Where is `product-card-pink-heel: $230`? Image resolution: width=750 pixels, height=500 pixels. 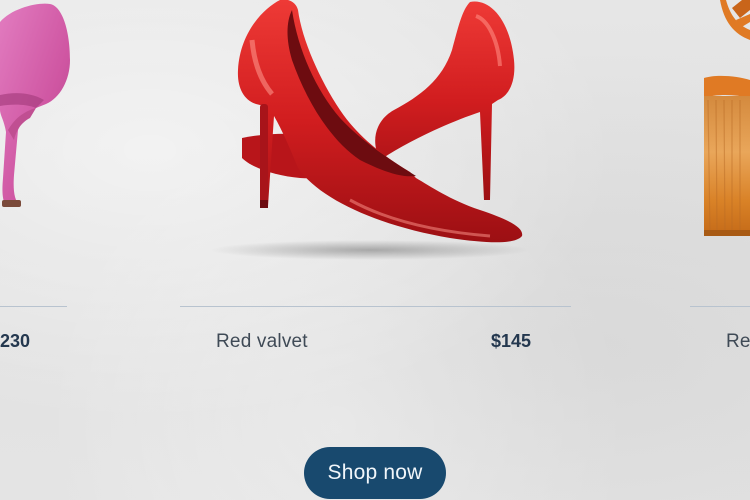 product-card-pink-heel: $230 is located at coordinates (35, 180).